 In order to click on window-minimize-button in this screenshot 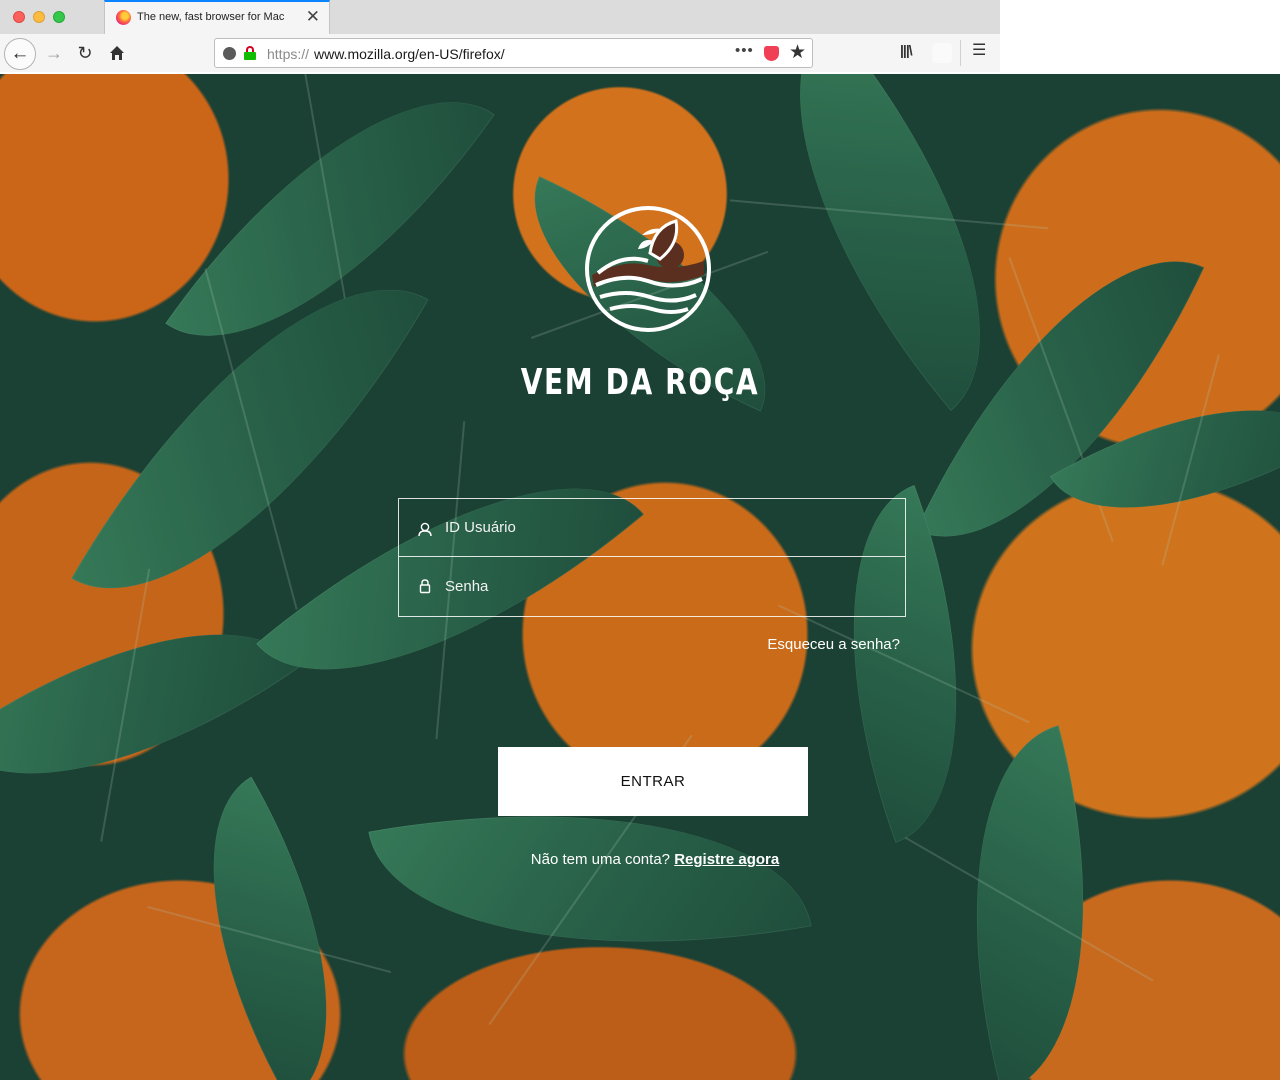, I will do `click(39, 17)`.